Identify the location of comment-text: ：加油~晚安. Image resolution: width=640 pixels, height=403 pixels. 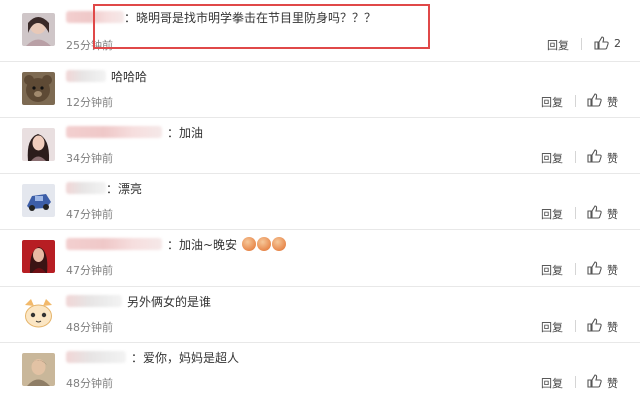
(202, 245).